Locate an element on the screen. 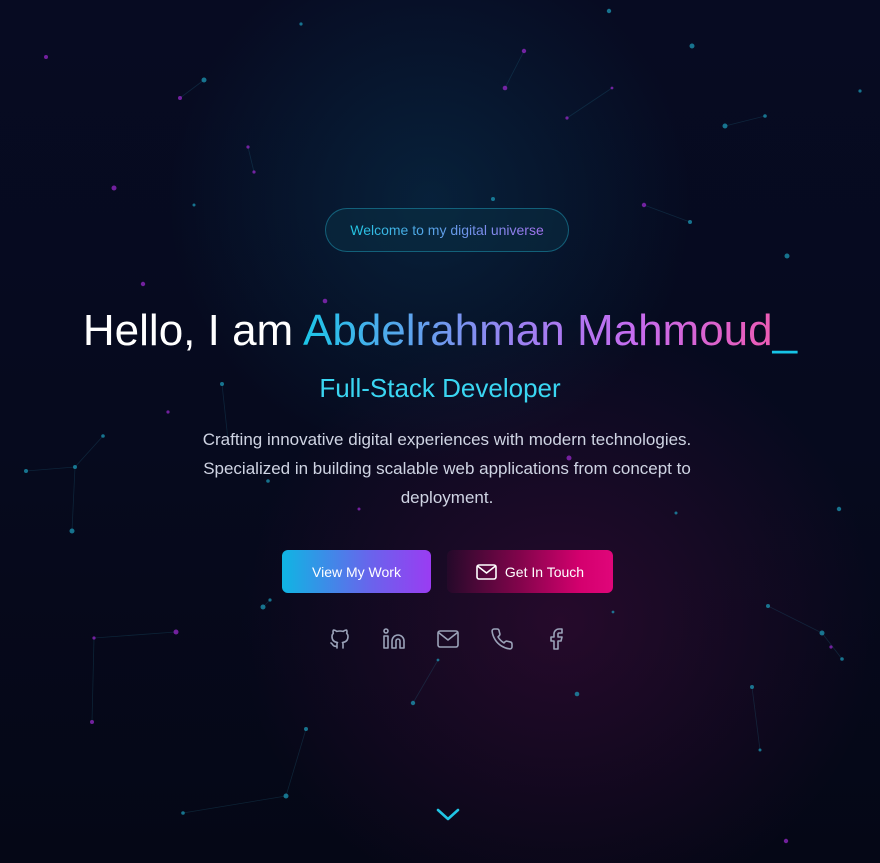  phone-link is located at coordinates (502, 641).